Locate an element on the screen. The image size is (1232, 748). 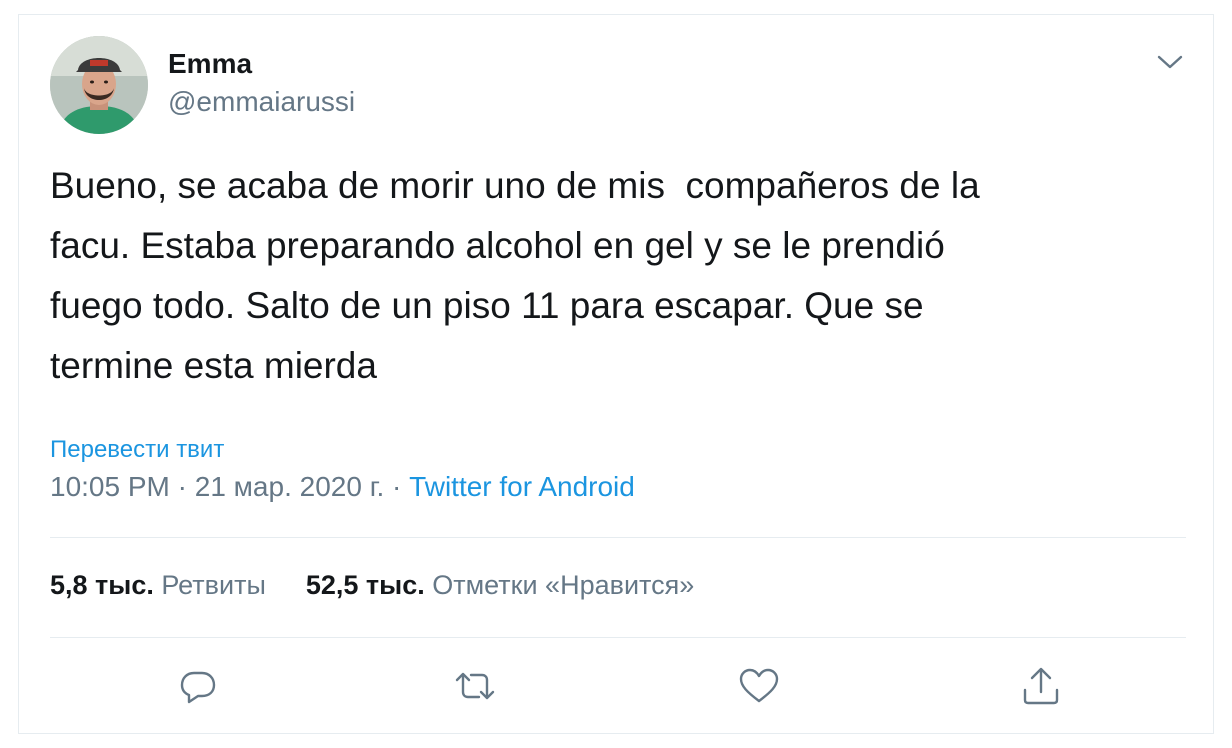
retweet-button is located at coordinates (475, 688).